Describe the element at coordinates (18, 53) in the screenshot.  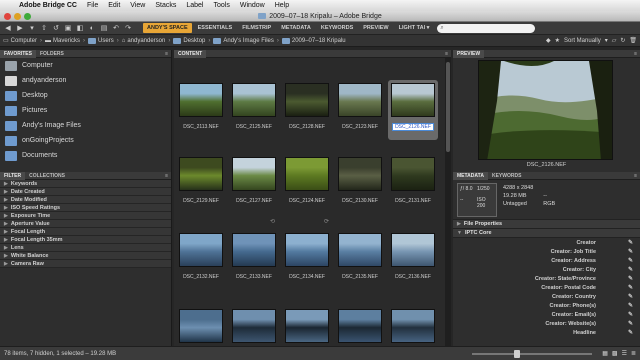
I see `tab-favorites: FAVORITES` at that location.